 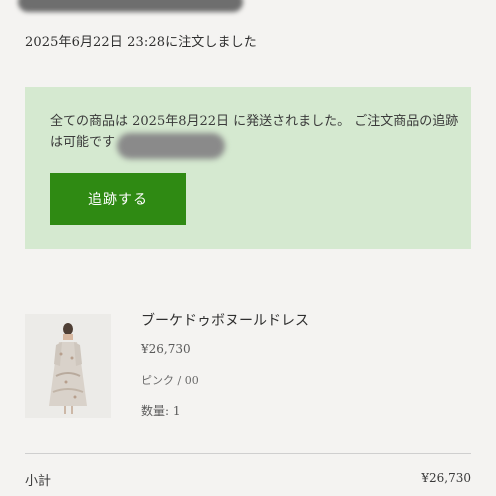 What do you see at coordinates (166, 349) in the screenshot?
I see `product-price: ¥26,730` at bounding box center [166, 349].